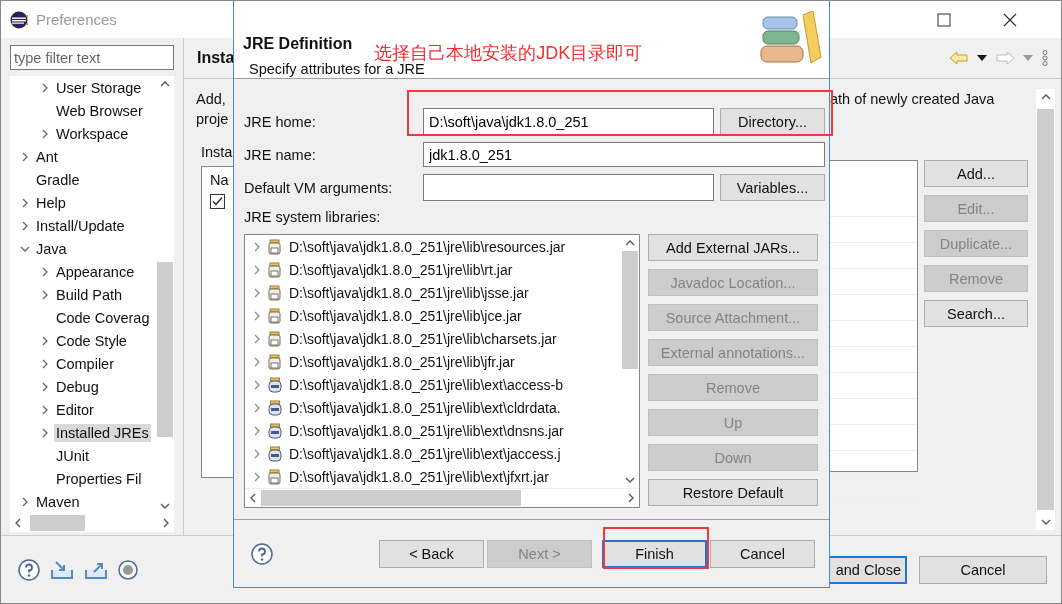 This screenshot has width=1062, height=604. I want to click on library-path: D:\soft\java\jdk1.8.0_251\jre\lib\ext\dnsns.jar, so click(426, 430).